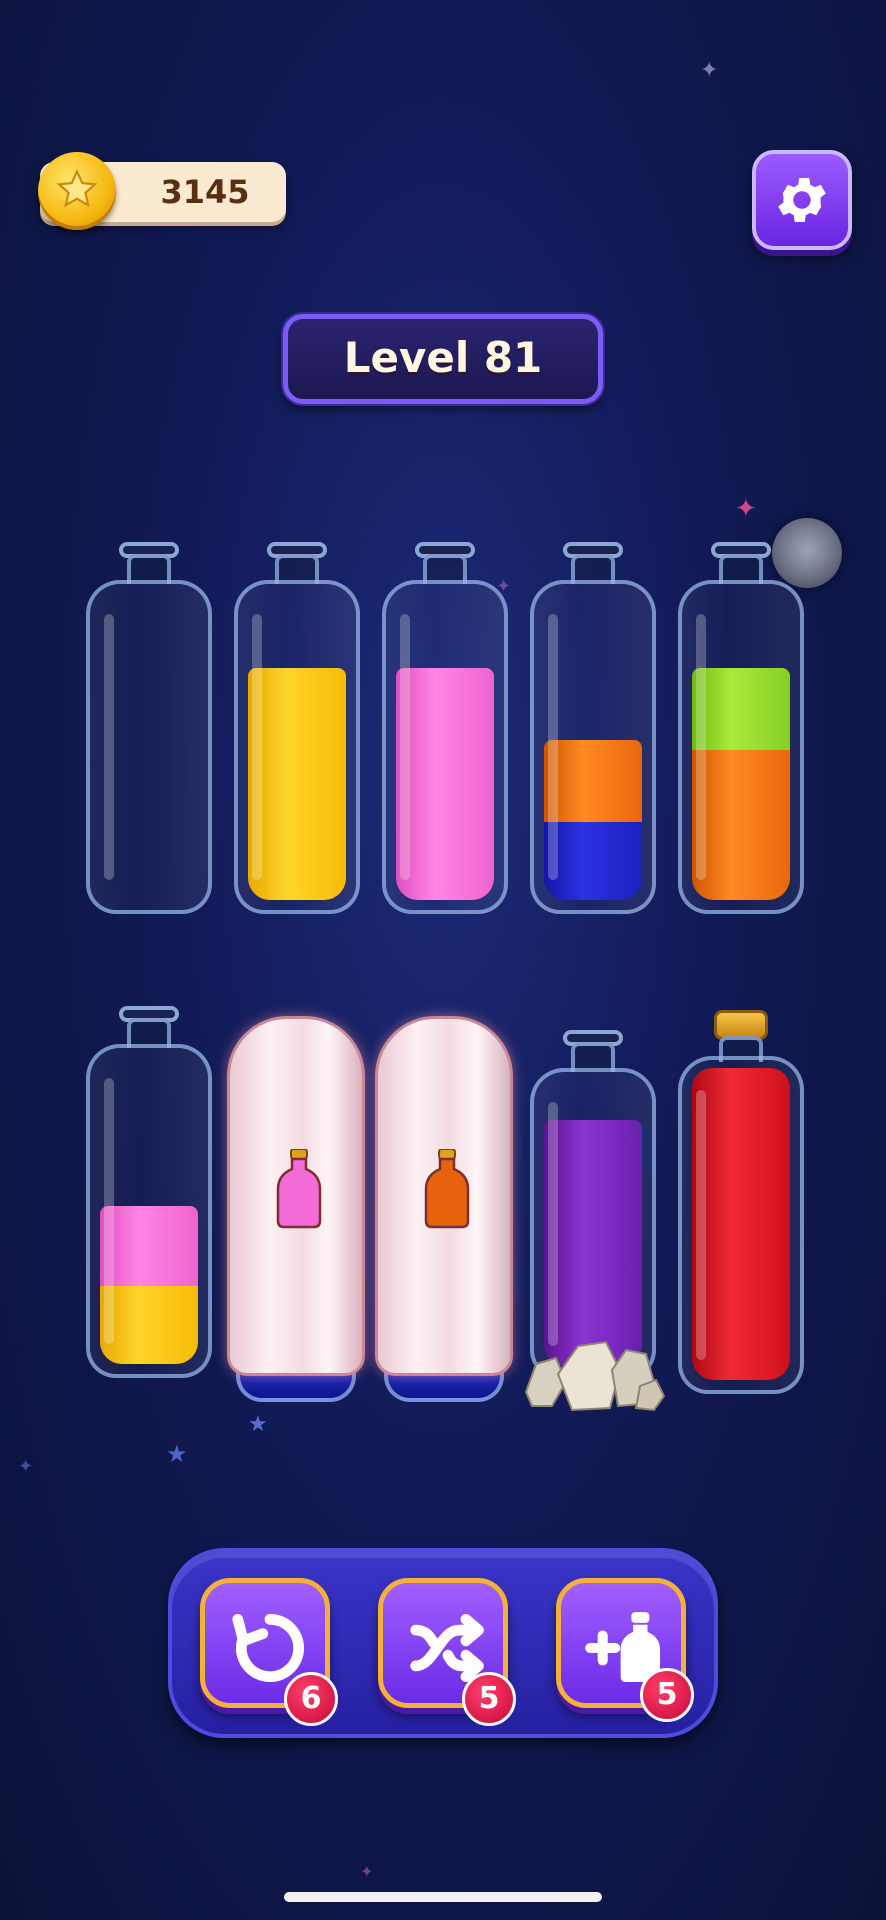  What do you see at coordinates (299, 1188) in the screenshot?
I see `hidden-bottle-hint-pink-icon` at bounding box center [299, 1188].